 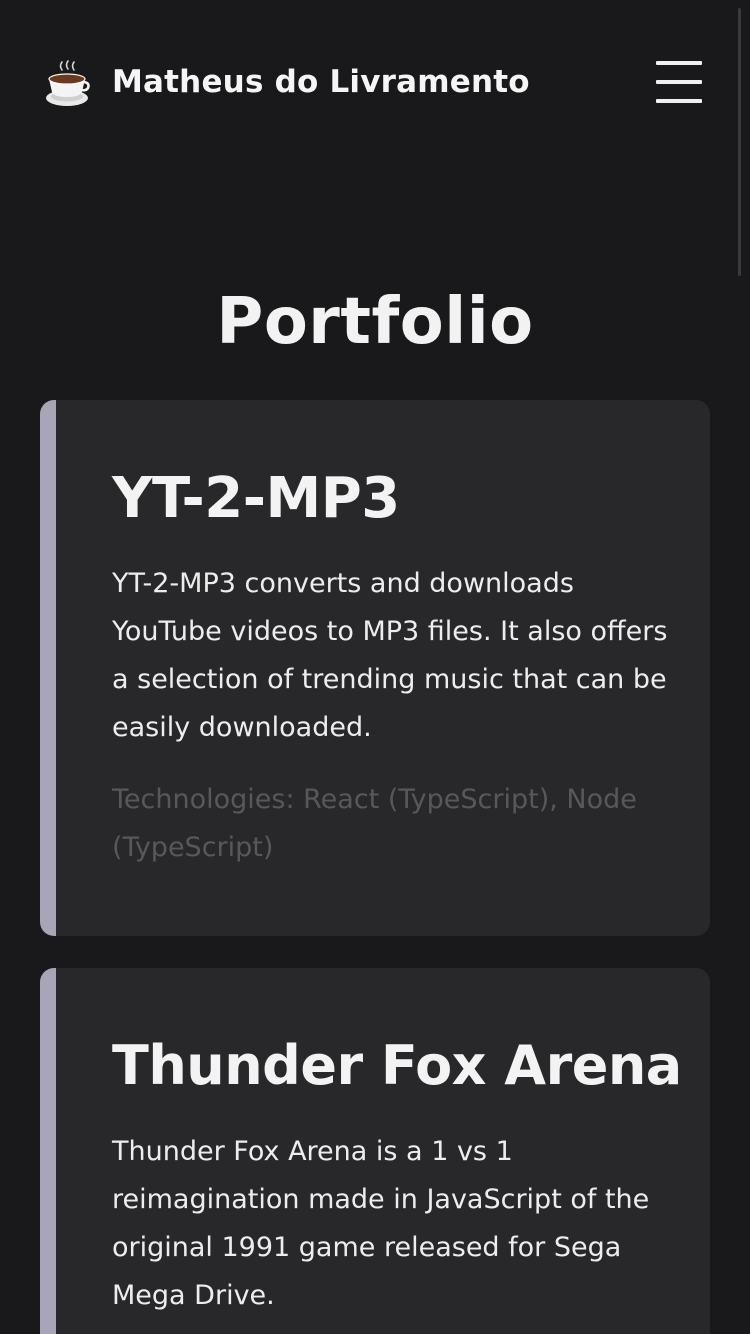 I want to click on page-title: Portfolio, so click(x=375, y=322).